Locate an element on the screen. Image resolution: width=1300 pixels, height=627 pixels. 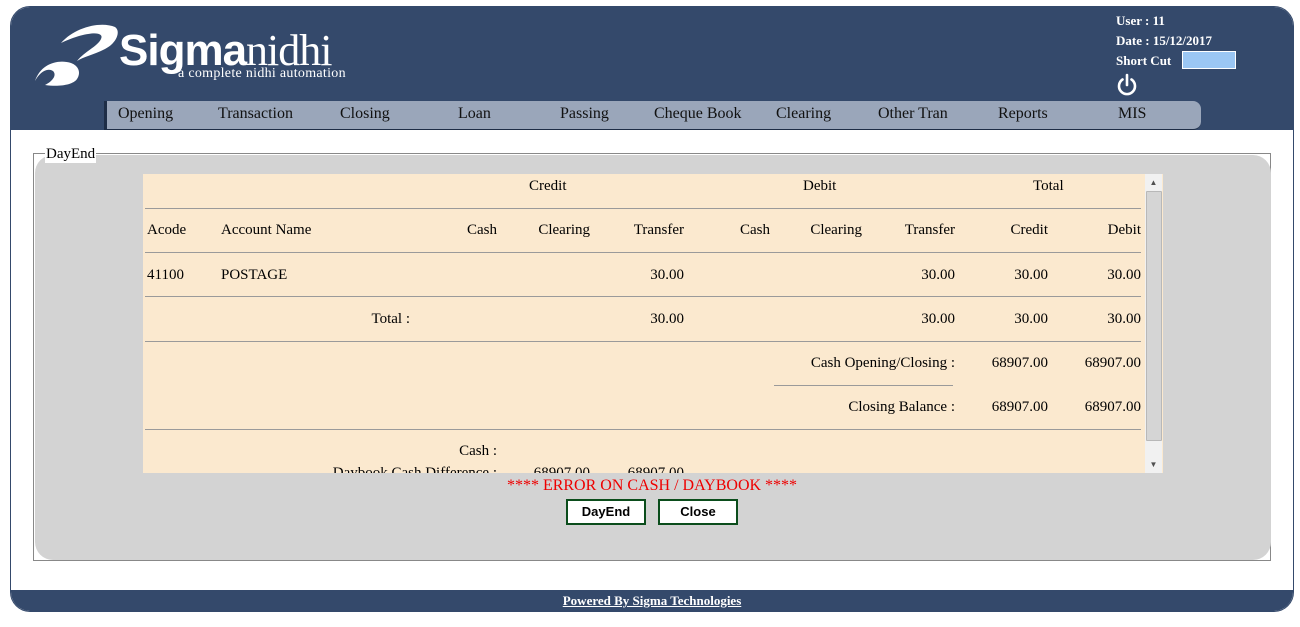
col-header-total-credit: Credit is located at coordinates (1029, 230).